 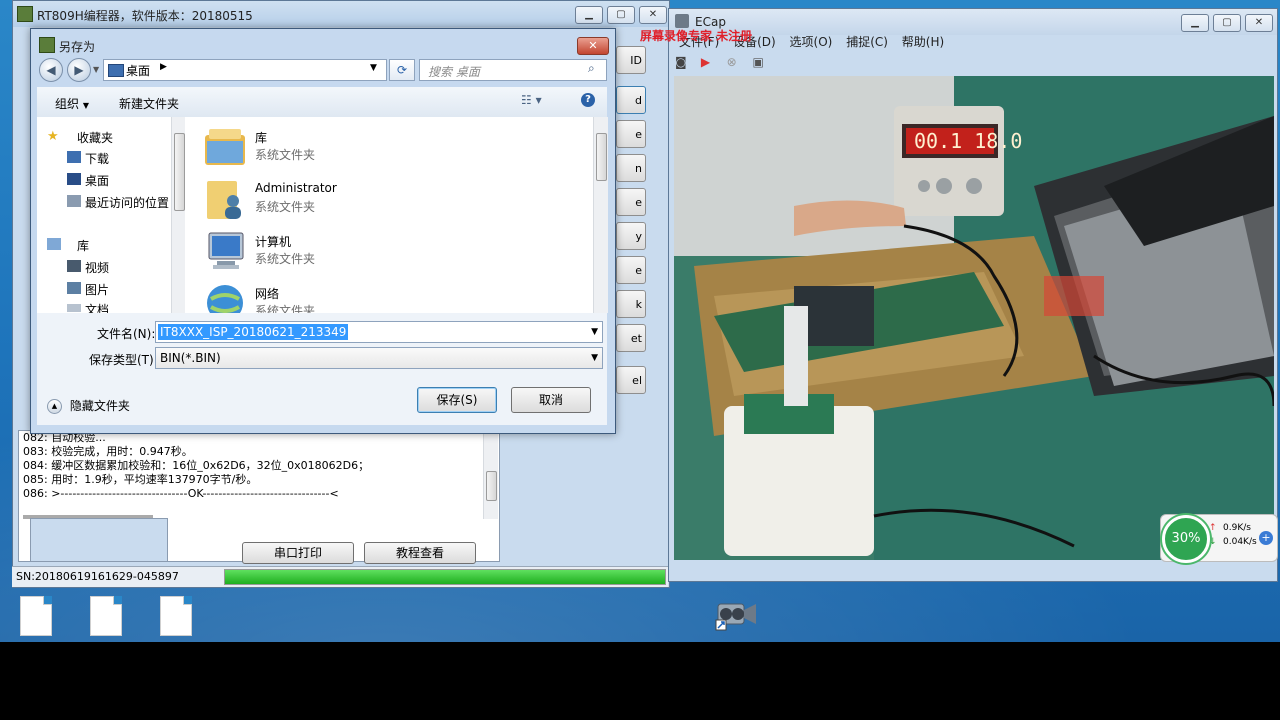 What do you see at coordinates (631, 60) in the screenshot?
I see `side-button: ID` at bounding box center [631, 60].